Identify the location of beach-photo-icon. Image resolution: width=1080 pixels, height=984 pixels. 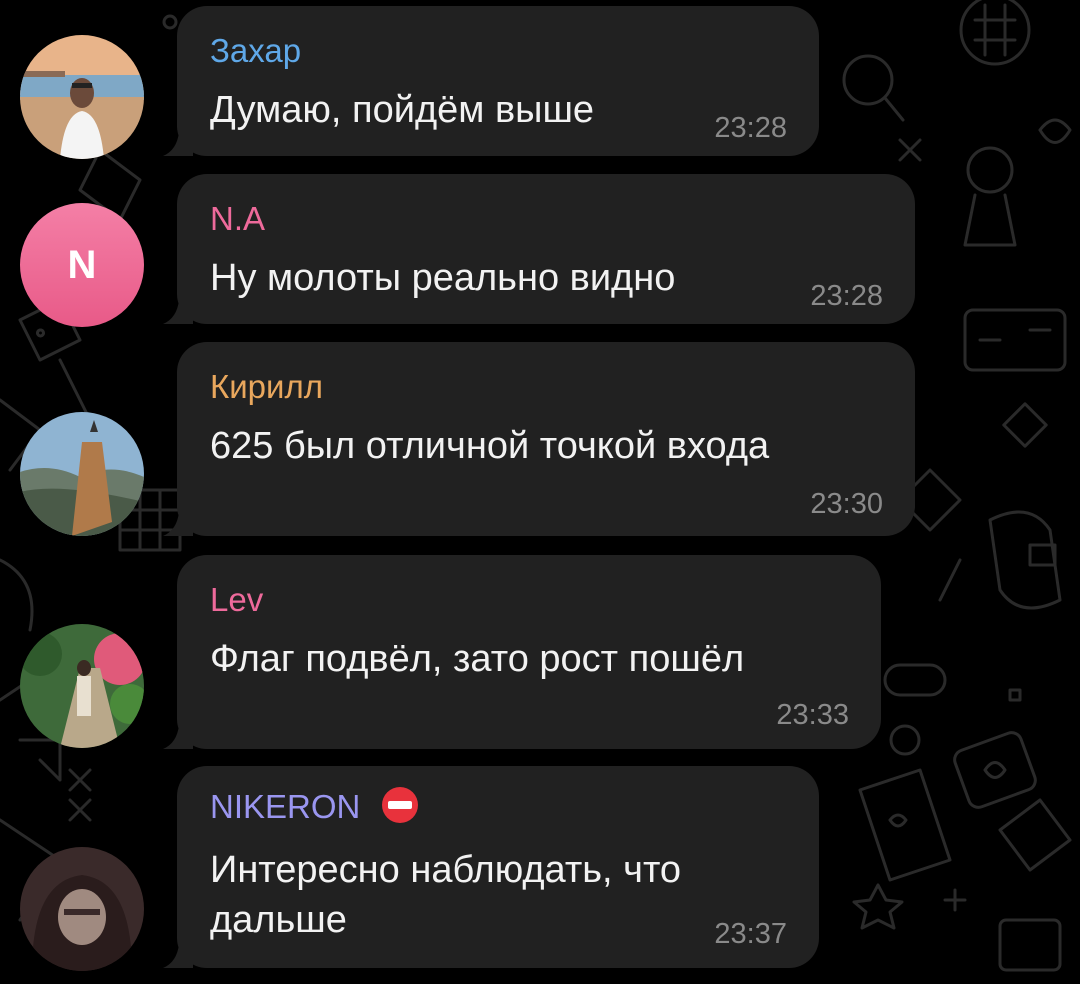
(82, 97).